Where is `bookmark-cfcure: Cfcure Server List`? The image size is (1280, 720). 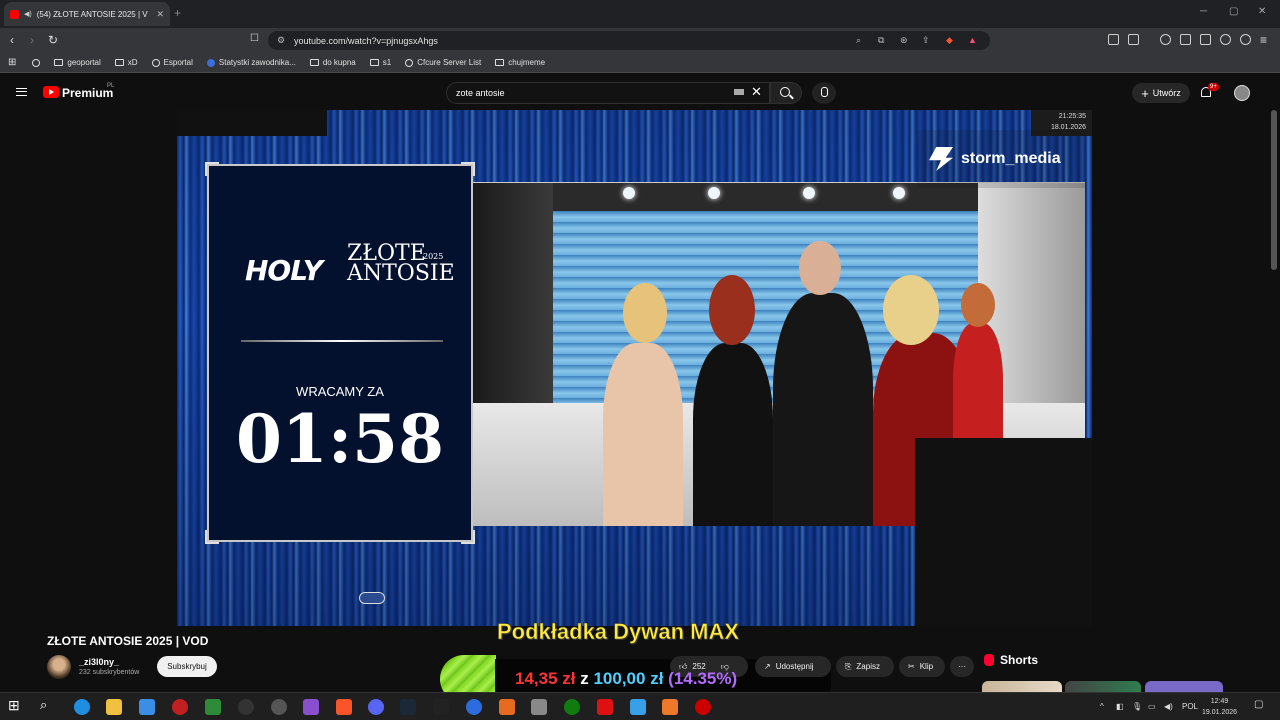 bookmark-cfcure: Cfcure Server List is located at coordinates (443, 62).